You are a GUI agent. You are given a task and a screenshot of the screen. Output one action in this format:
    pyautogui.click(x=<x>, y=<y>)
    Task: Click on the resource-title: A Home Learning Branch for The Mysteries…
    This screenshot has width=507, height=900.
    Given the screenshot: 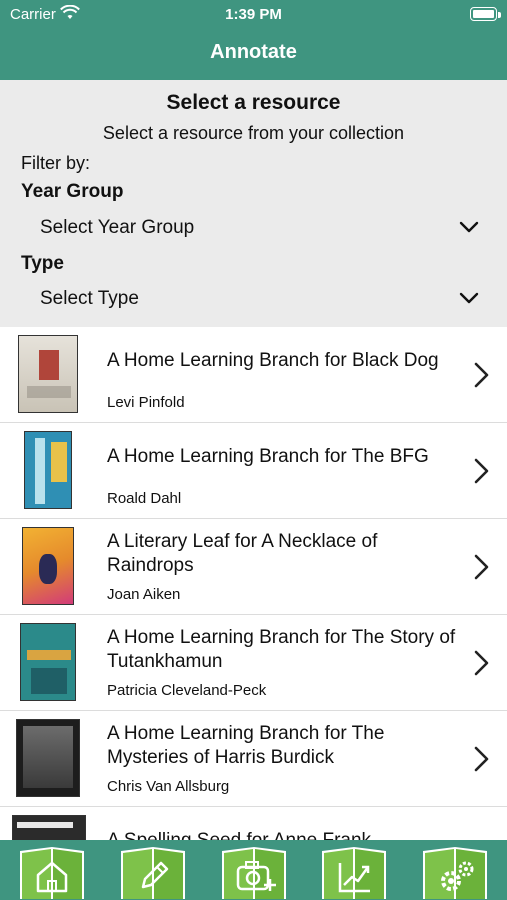 What is the action you would take?
    pyautogui.click(x=246, y=745)
    